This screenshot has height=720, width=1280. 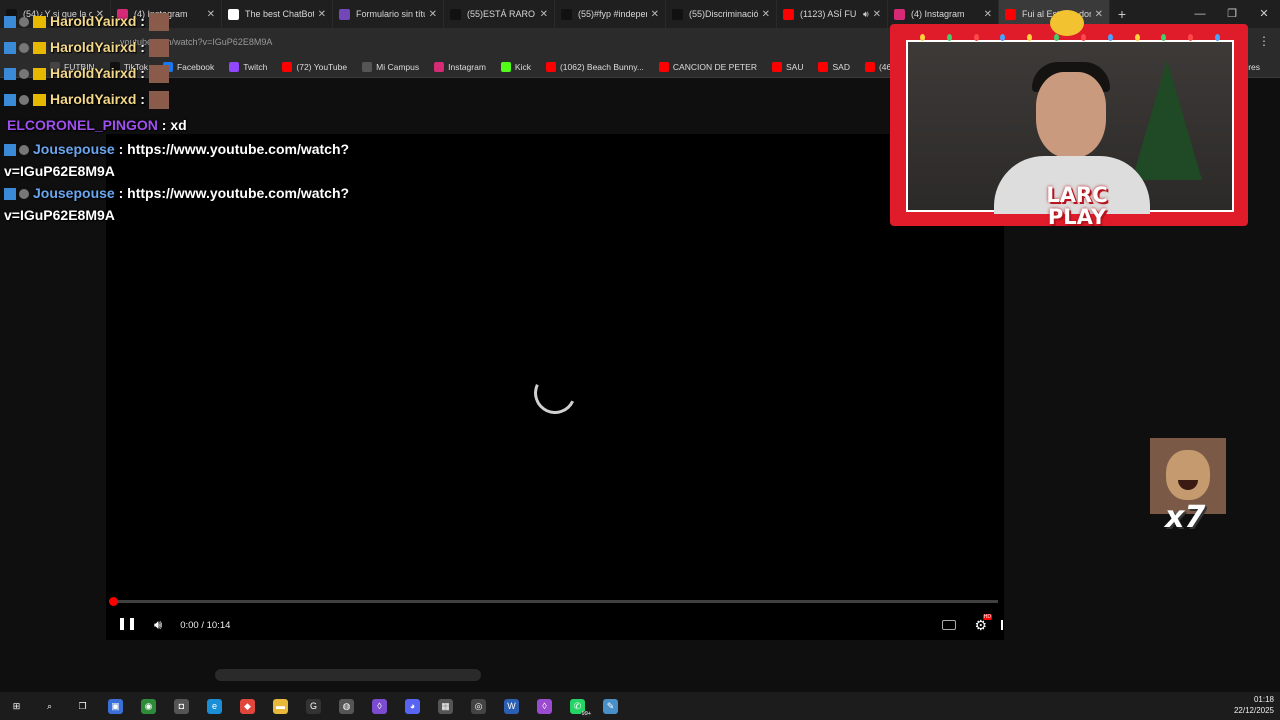 What do you see at coordinates (74, 193) in the screenshot?
I see `chat-username: Jousepouse` at bounding box center [74, 193].